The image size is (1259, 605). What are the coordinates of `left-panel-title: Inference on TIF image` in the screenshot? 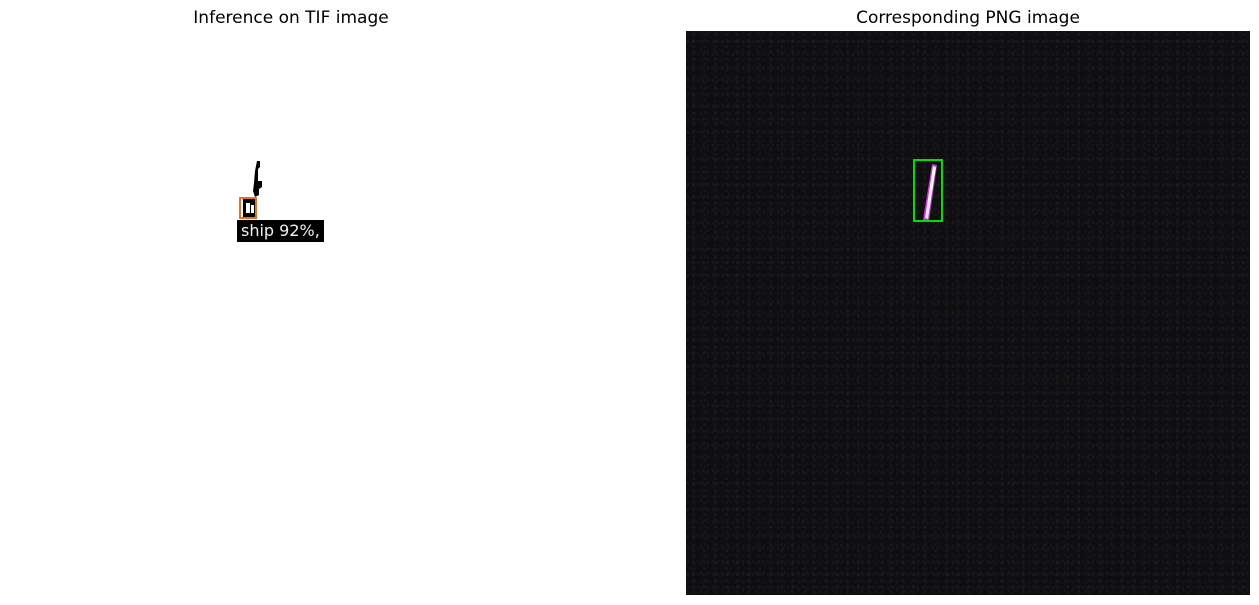 It's located at (291, 18).